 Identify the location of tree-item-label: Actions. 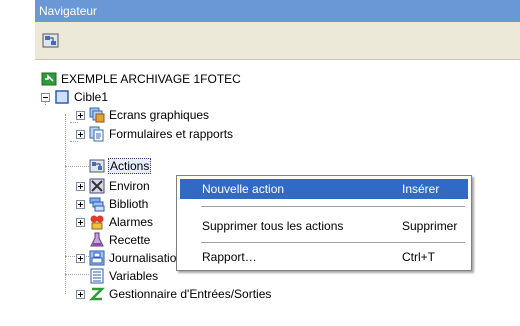
(130, 166).